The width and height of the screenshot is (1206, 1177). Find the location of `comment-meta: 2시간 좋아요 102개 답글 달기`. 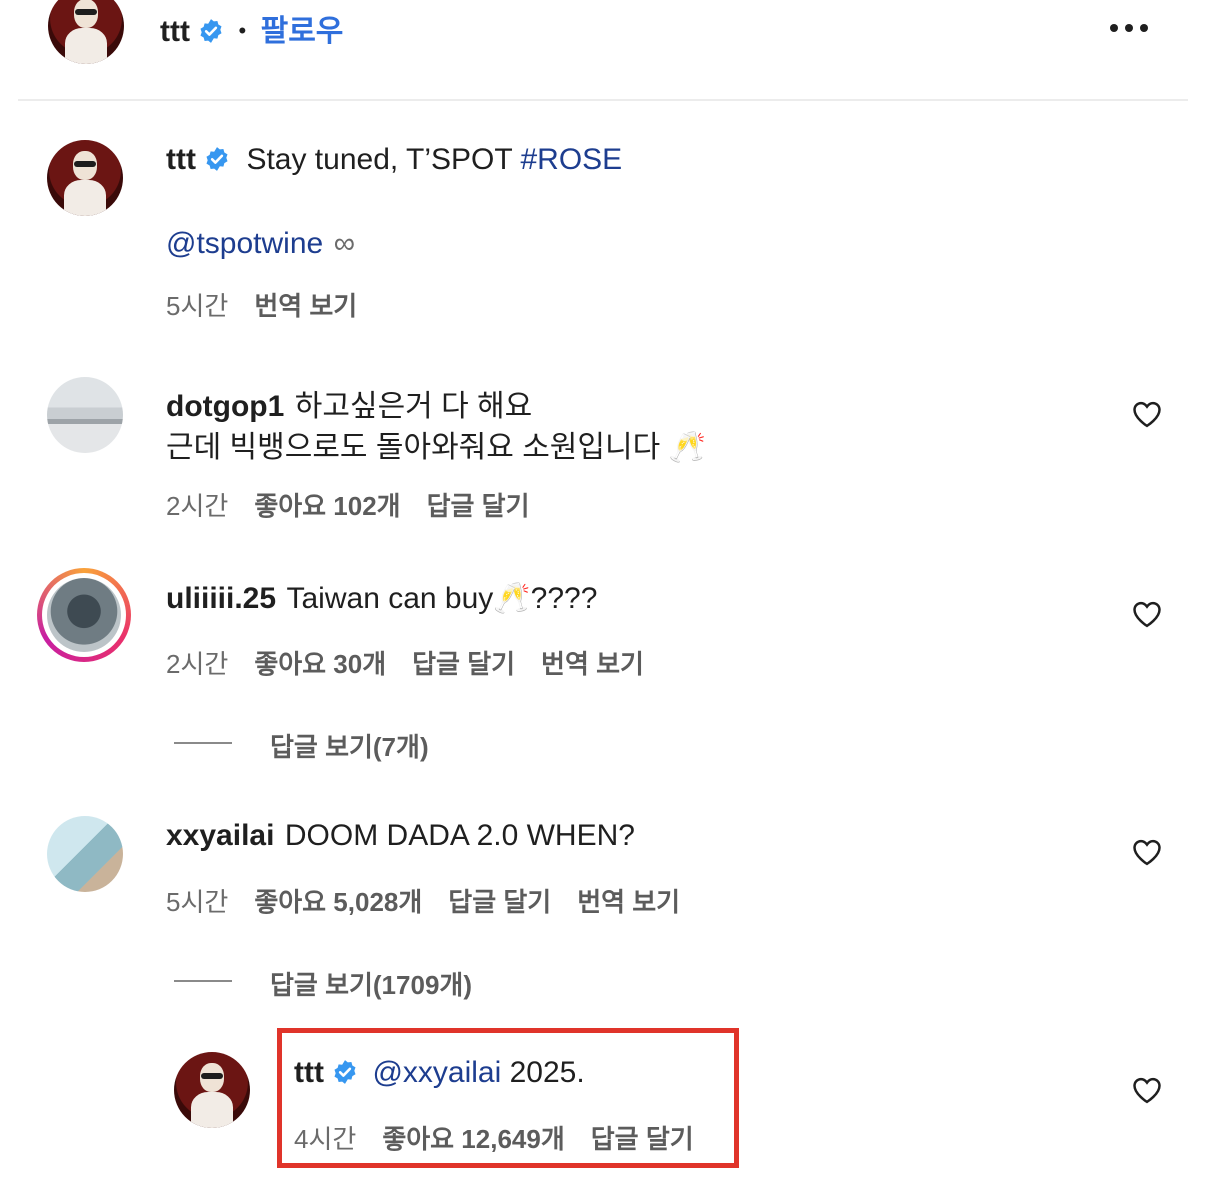

comment-meta: 2시간 좋아요 102개 답글 달기 is located at coordinates (348, 504).